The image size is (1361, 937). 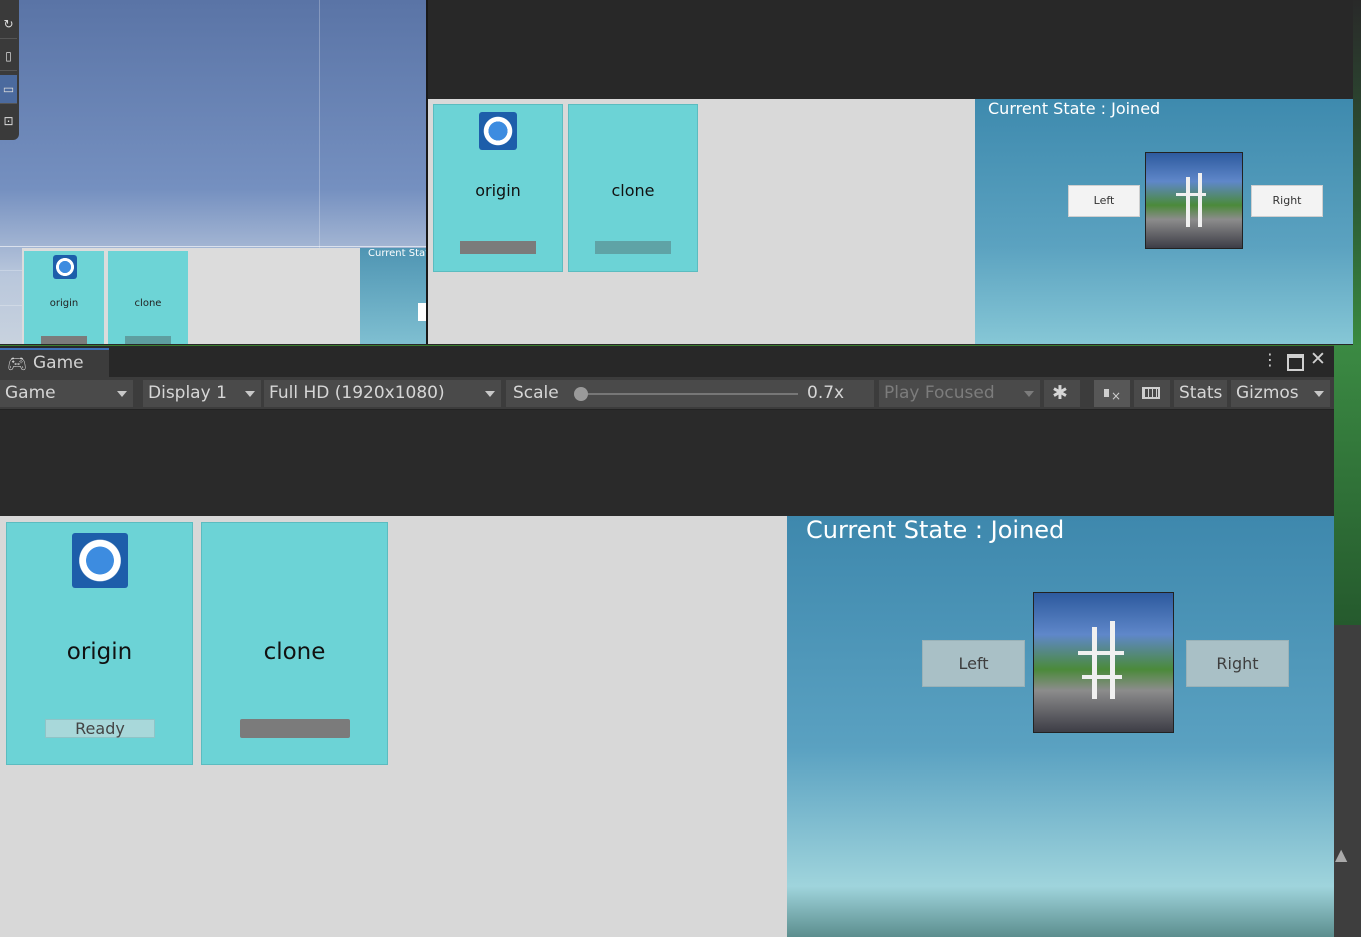 What do you see at coordinates (1357, 172) in the screenshot?
I see `background-window-edge` at bounding box center [1357, 172].